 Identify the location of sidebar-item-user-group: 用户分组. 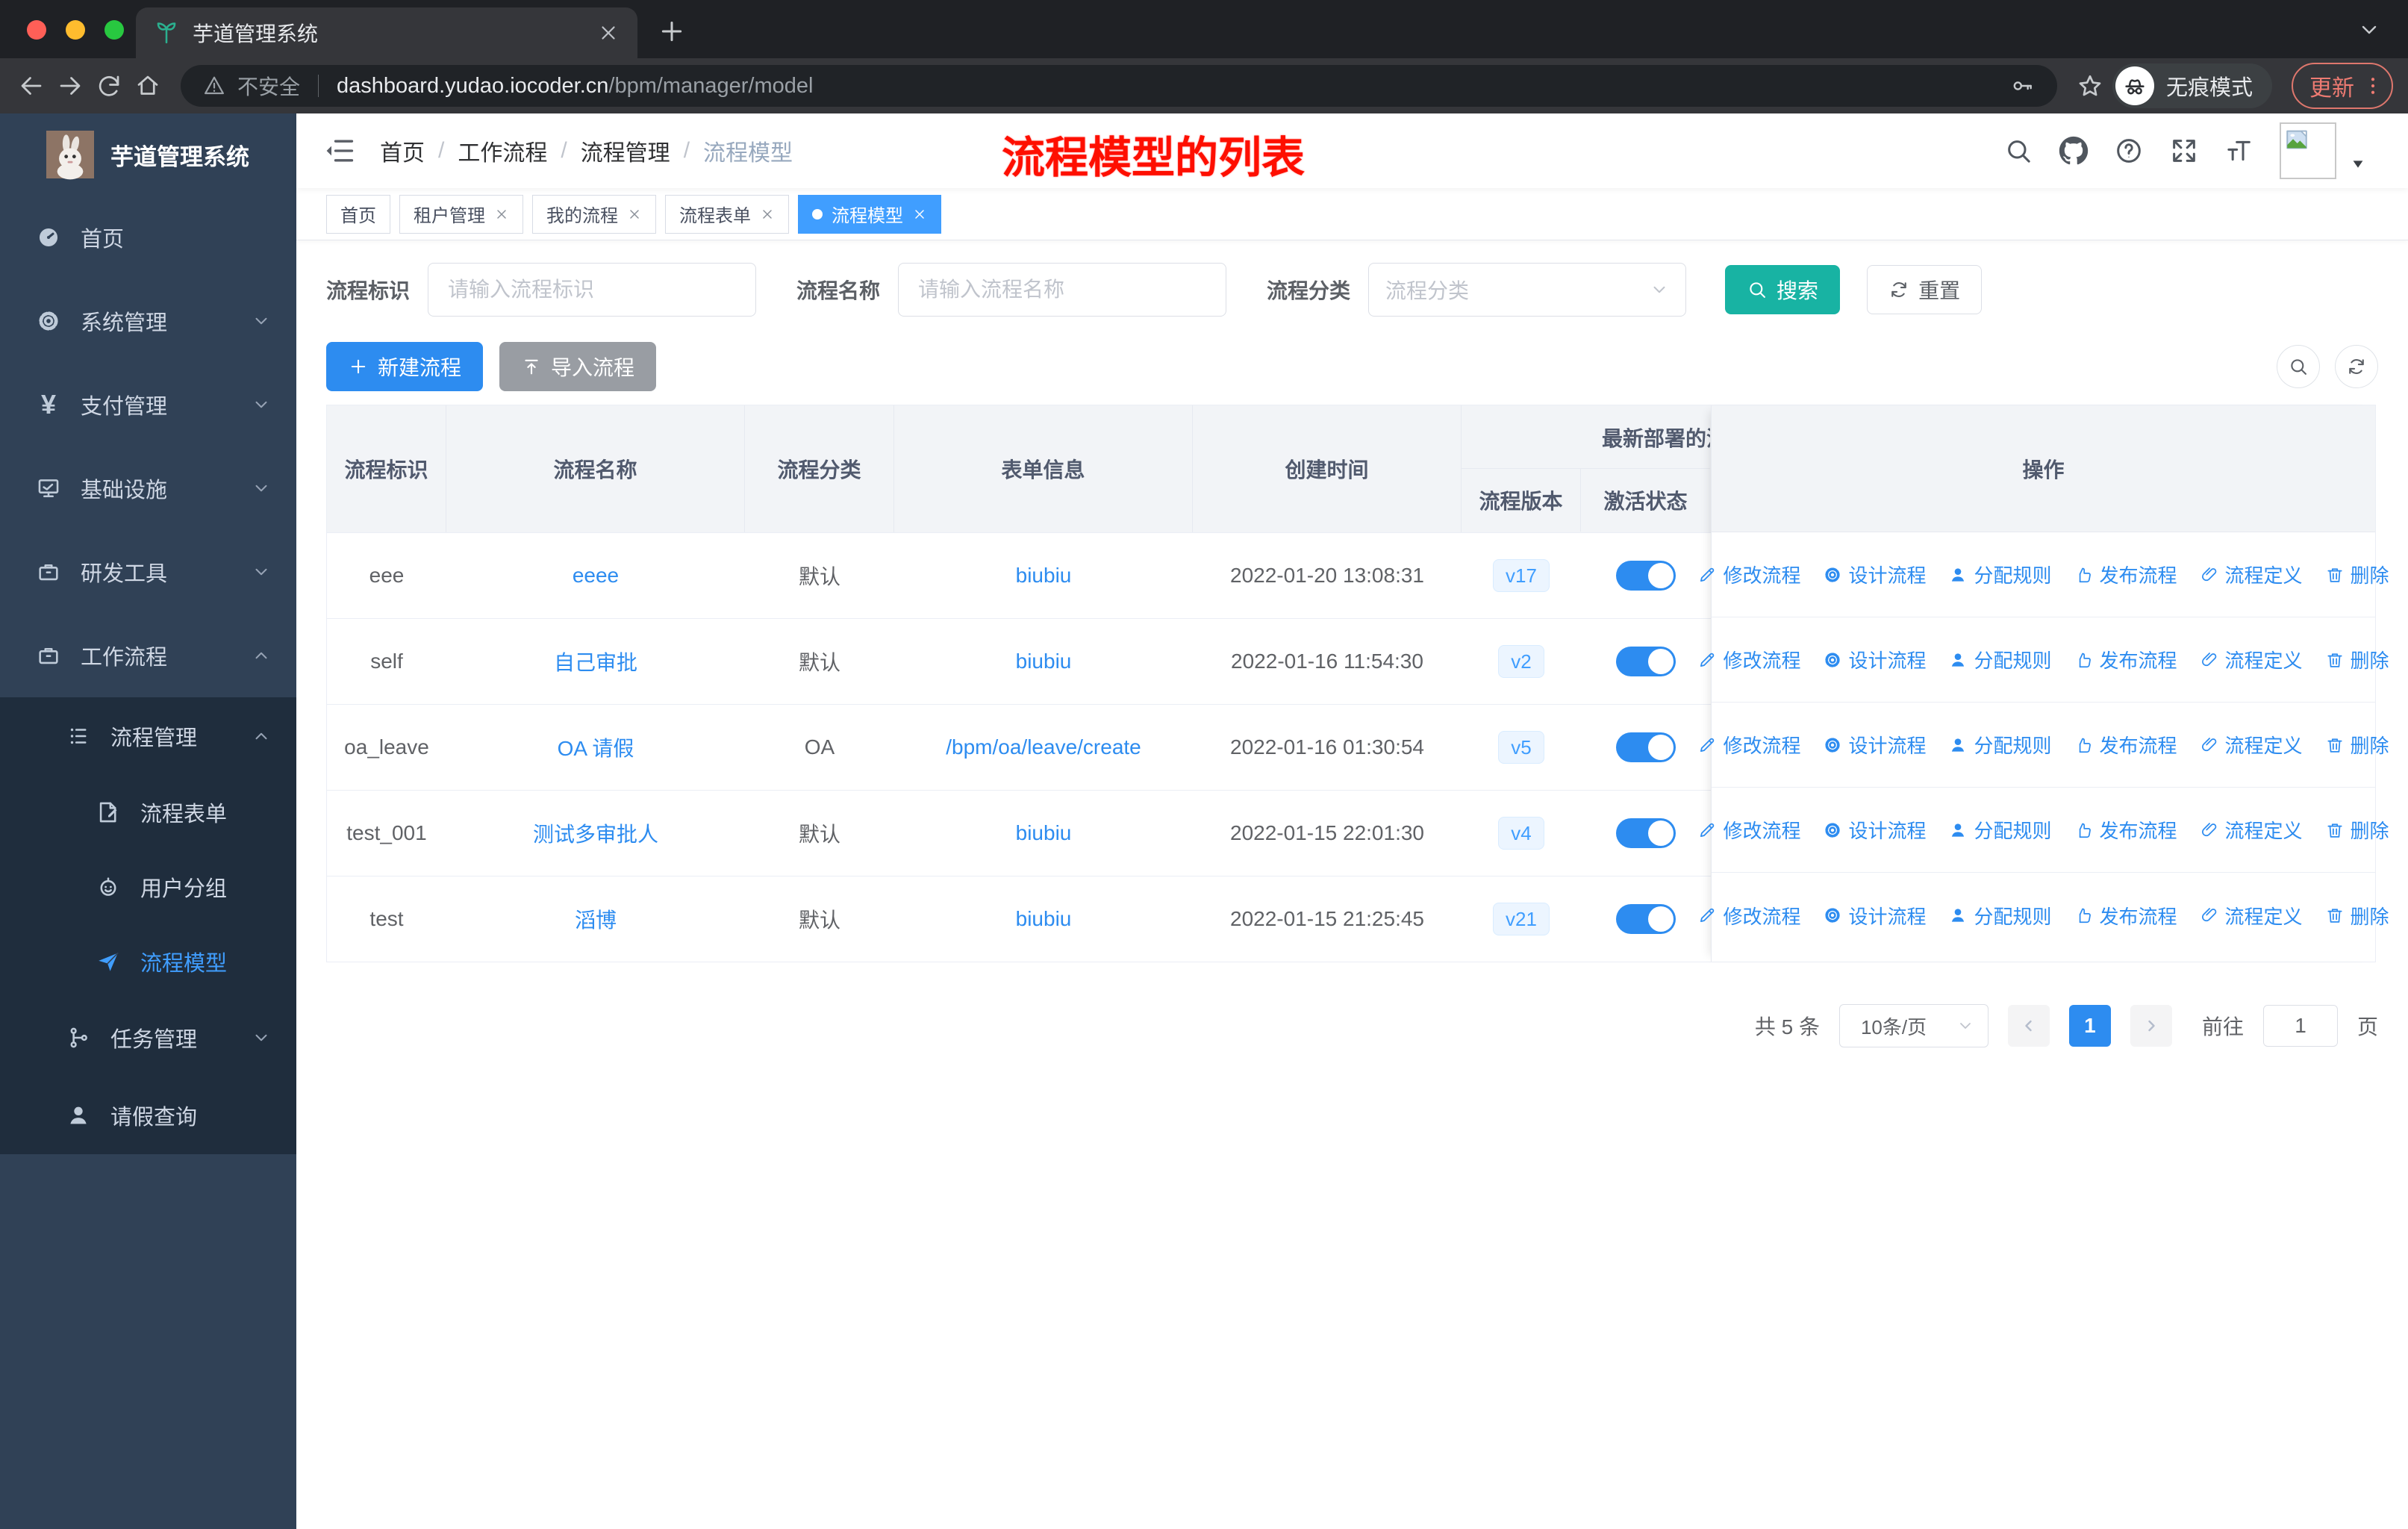
(148, 887).